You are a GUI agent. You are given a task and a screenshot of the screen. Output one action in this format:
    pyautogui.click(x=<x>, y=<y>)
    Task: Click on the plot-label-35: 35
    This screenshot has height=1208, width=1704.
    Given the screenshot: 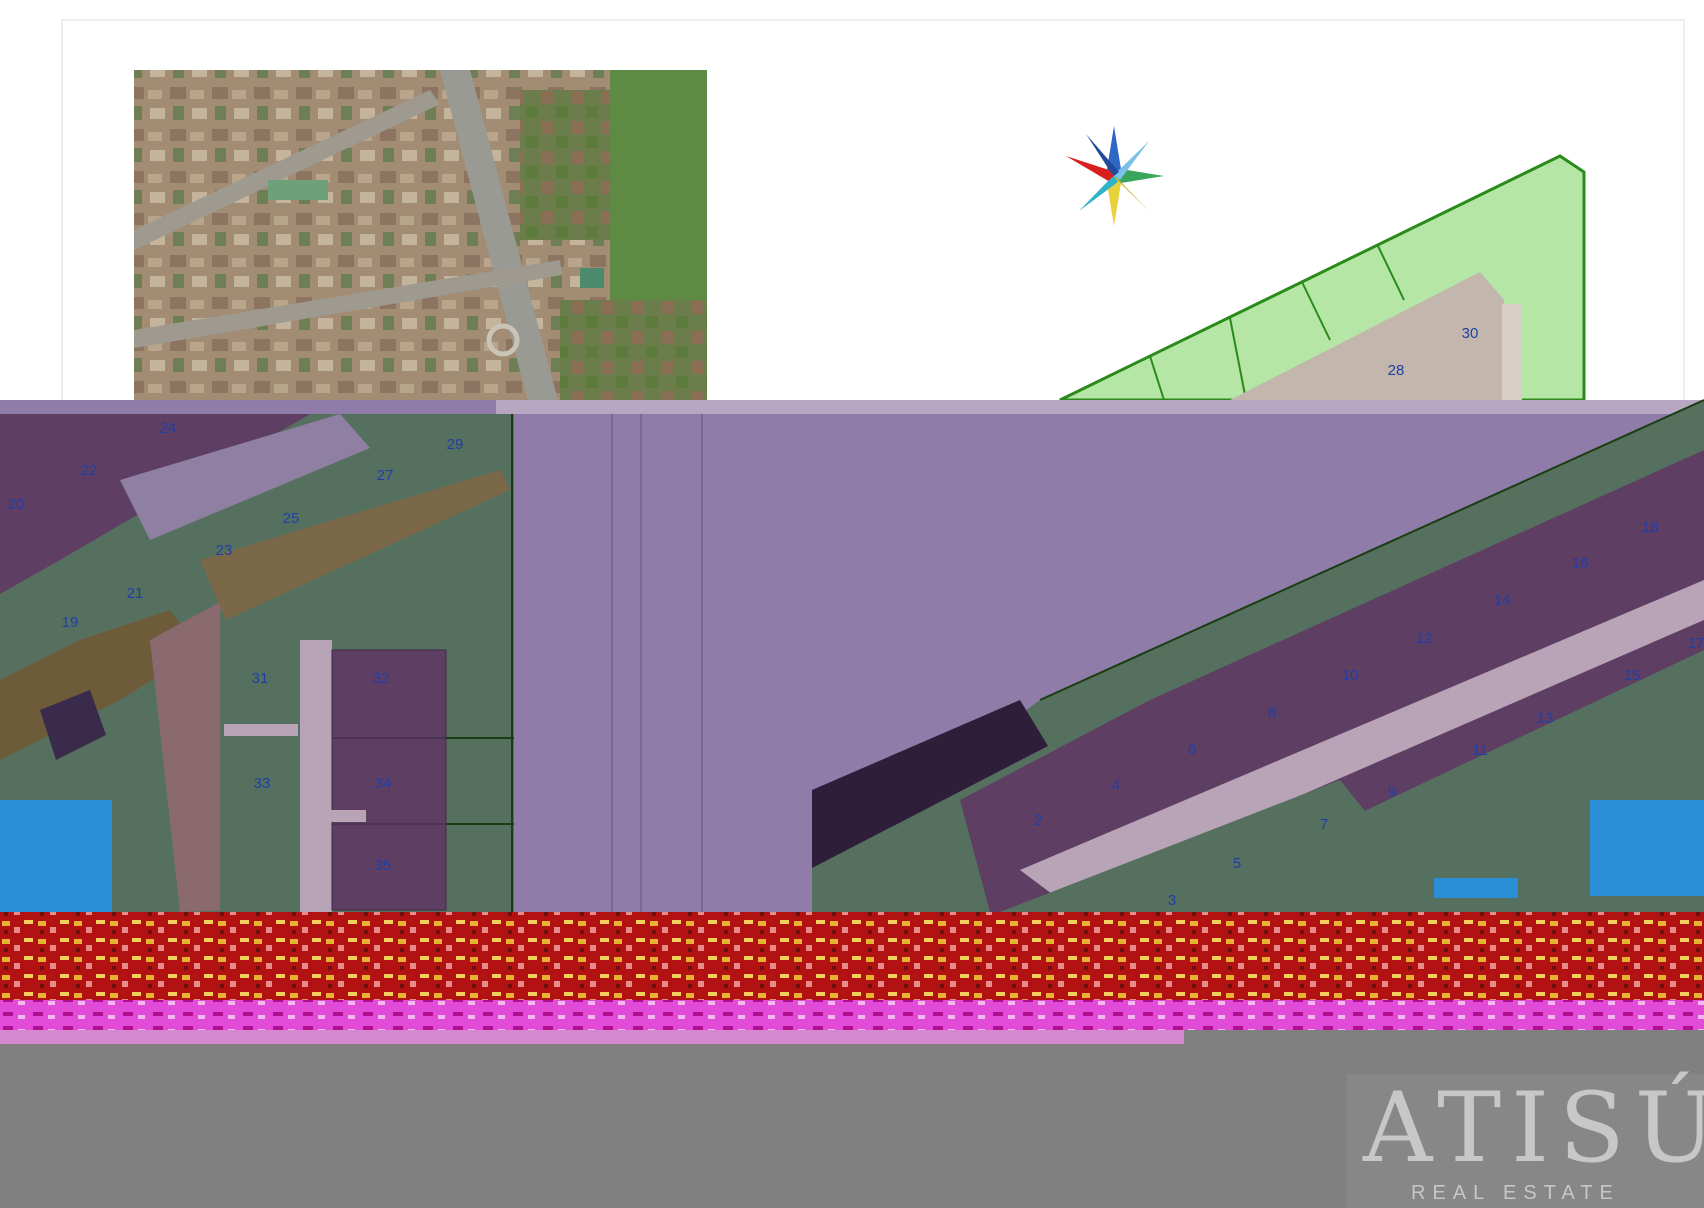 What is the action you would take?
    pyautogui.click(x=383, y=865)
    